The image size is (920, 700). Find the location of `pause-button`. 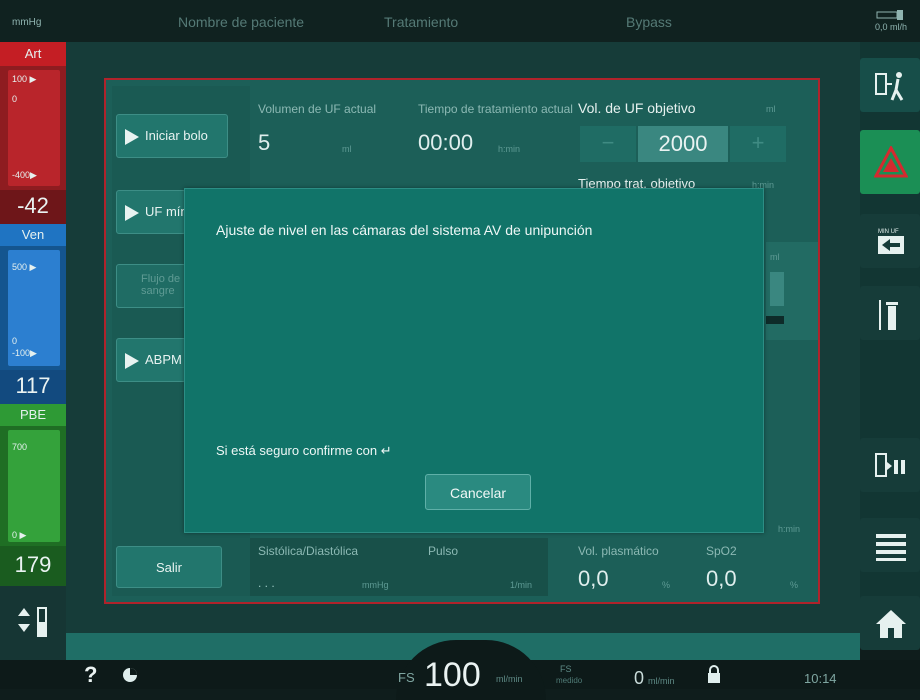

pause-button is located at coordinates (890, 465).